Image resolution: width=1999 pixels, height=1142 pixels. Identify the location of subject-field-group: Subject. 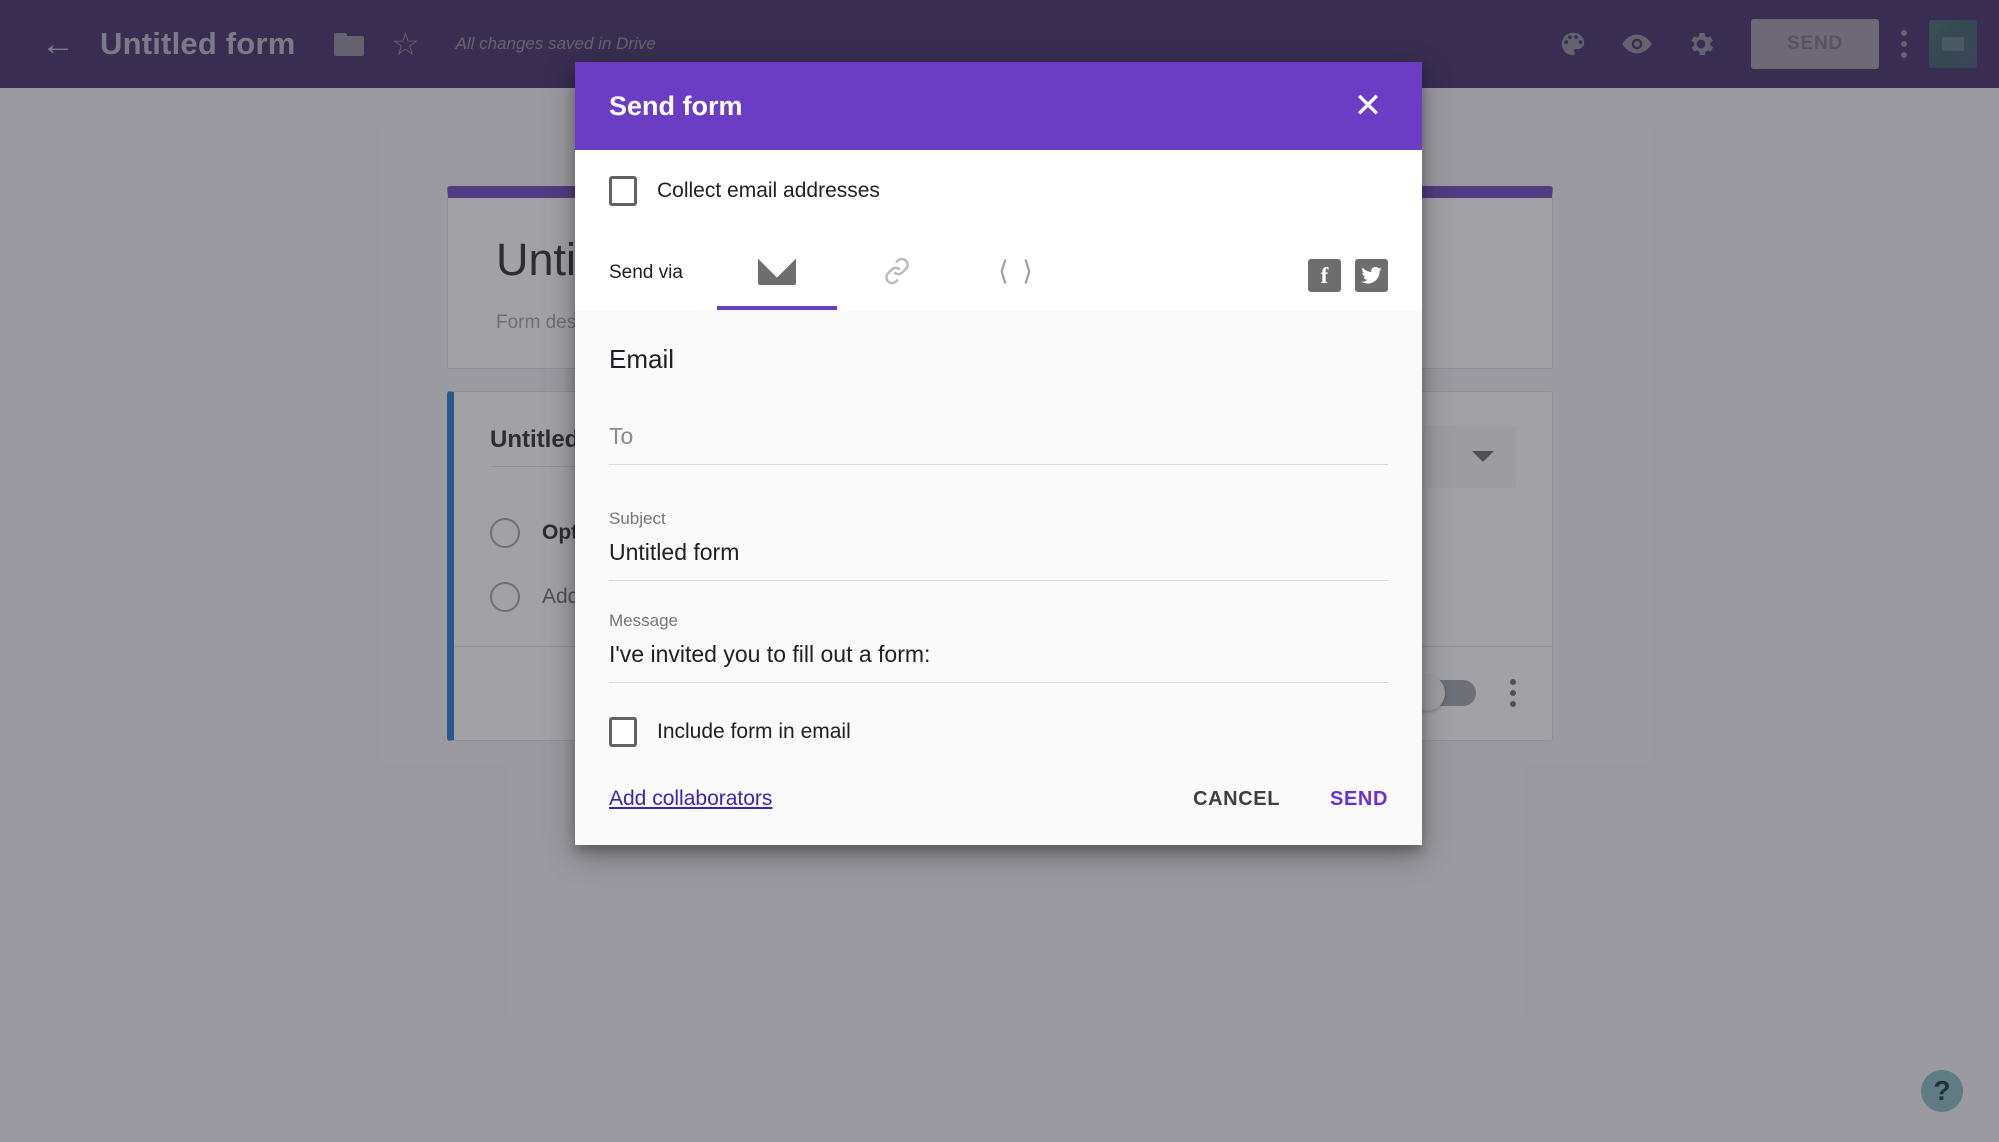
(998, 545).